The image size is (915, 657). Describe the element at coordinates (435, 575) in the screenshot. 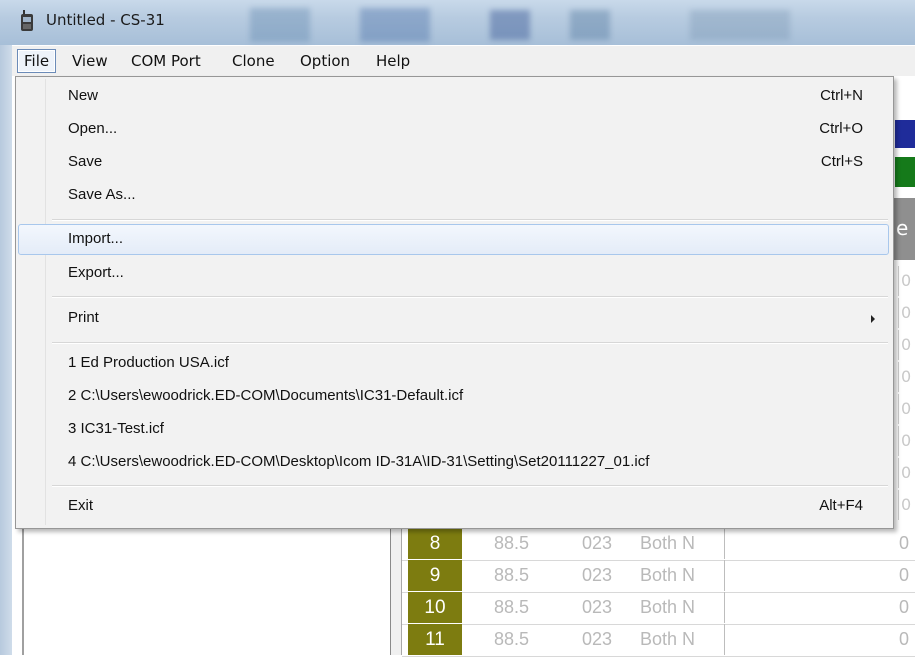

I see `row-number: 9` at that location.